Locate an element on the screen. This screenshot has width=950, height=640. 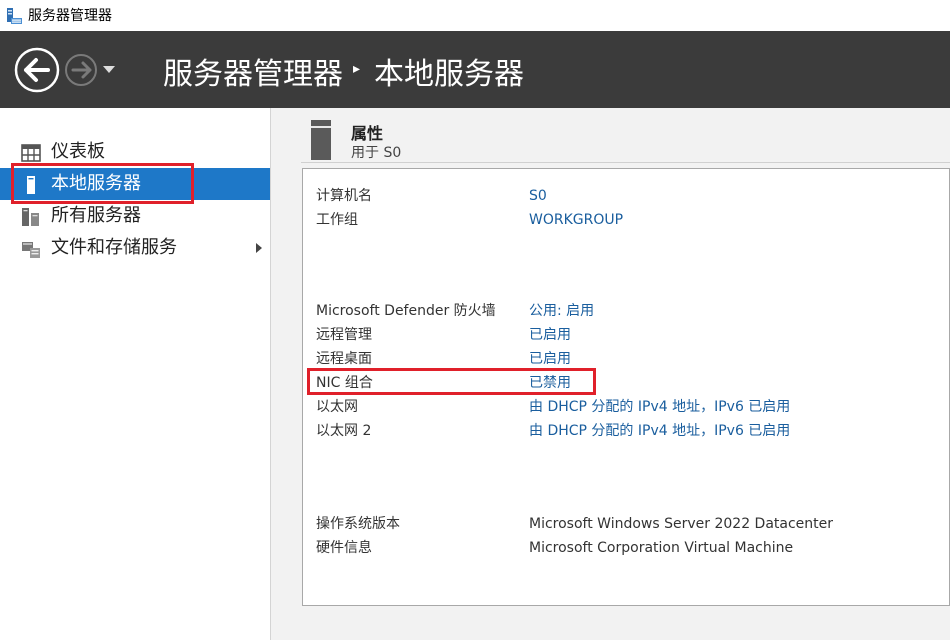
ethernet-link: 由 DHCP 分配的 IPv4 地址，IPv6 已启用 is located at coordinates (659, 407).